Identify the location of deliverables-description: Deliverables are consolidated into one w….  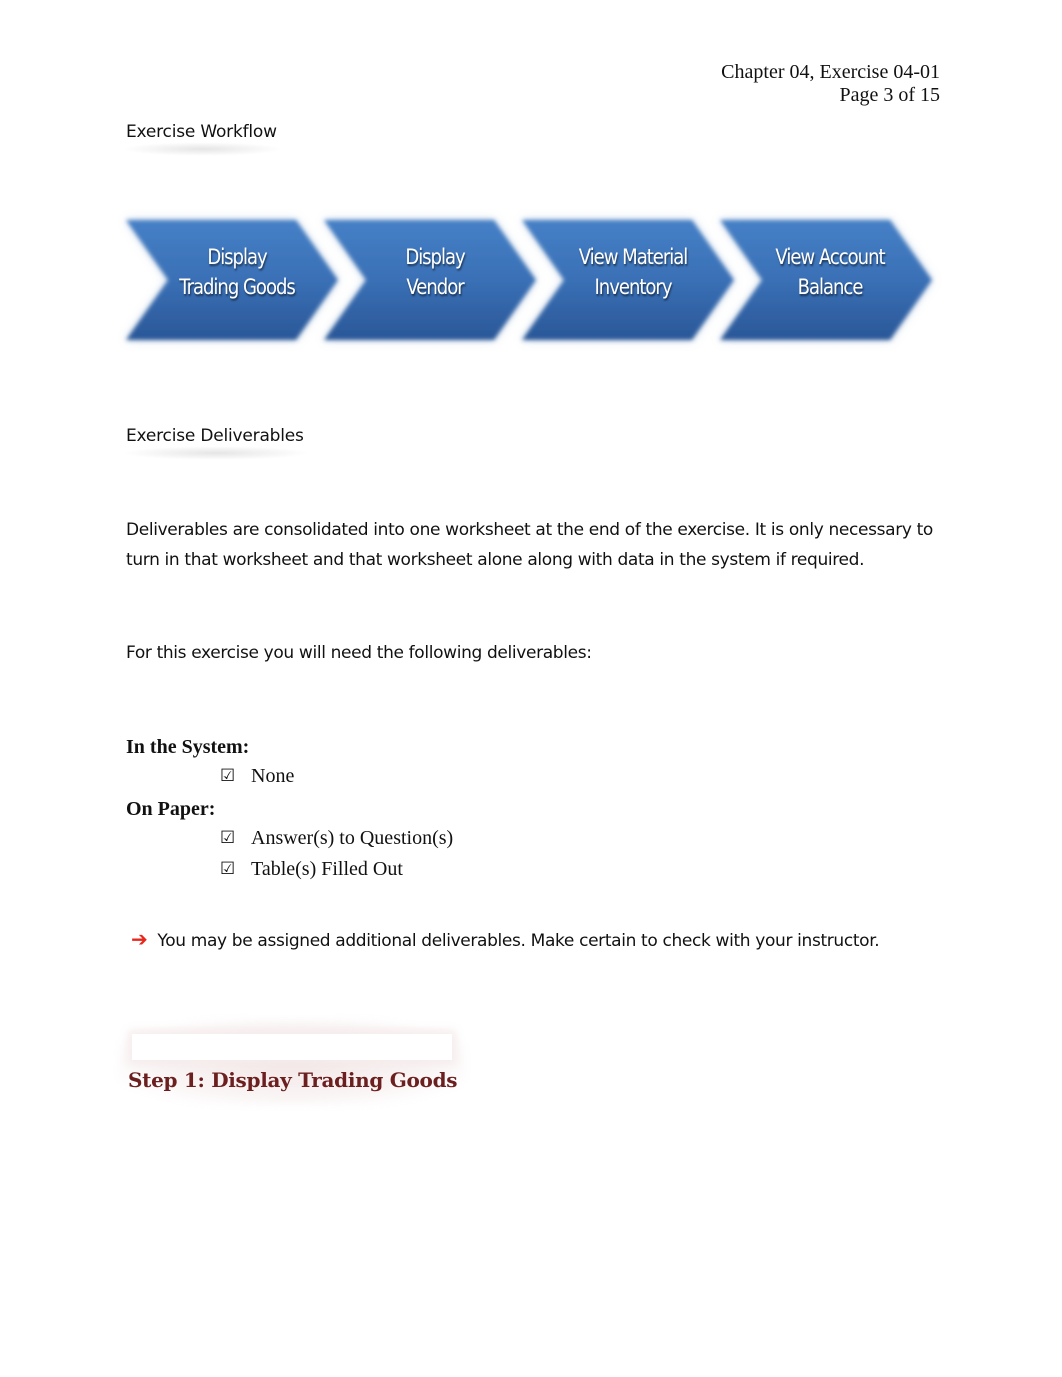
(529, 545).